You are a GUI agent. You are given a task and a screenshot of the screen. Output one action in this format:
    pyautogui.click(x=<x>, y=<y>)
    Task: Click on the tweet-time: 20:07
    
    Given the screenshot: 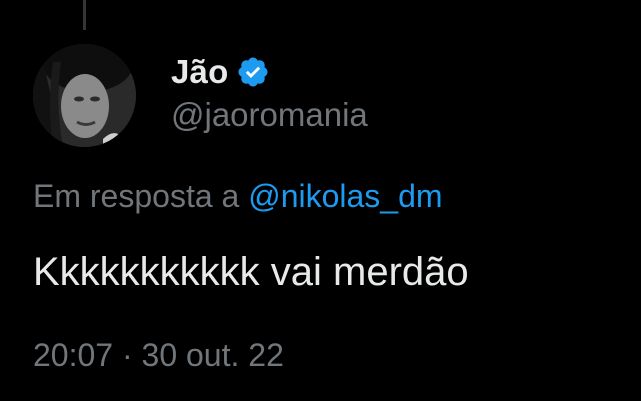 What is the action you would take?
    pyautogui.click(x=73, y=355)
    